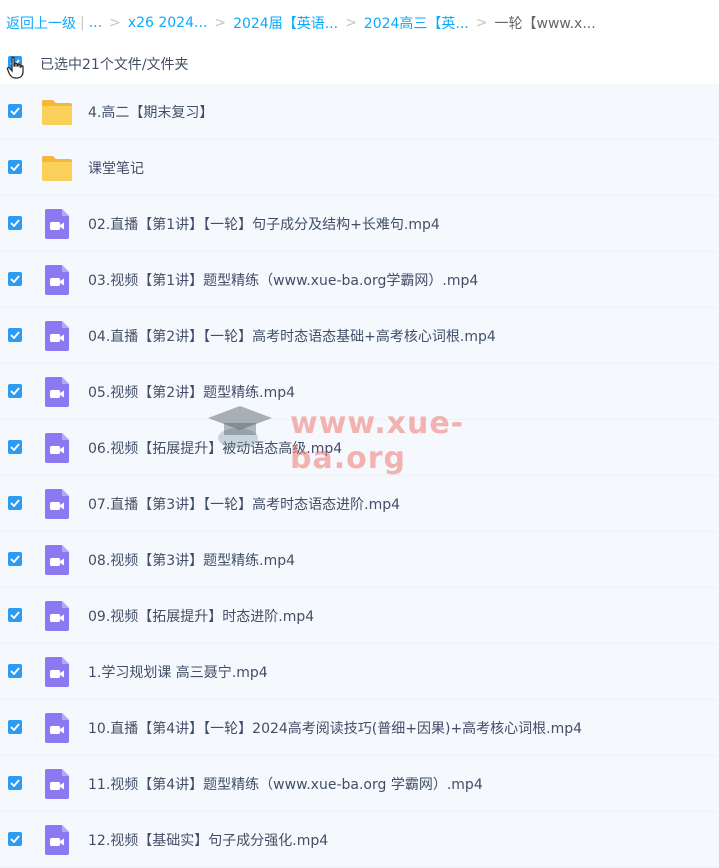 This screenshot has width=719, height=868. I want to click on file-name: 4.高二【期末复习】, so click(150, 112).